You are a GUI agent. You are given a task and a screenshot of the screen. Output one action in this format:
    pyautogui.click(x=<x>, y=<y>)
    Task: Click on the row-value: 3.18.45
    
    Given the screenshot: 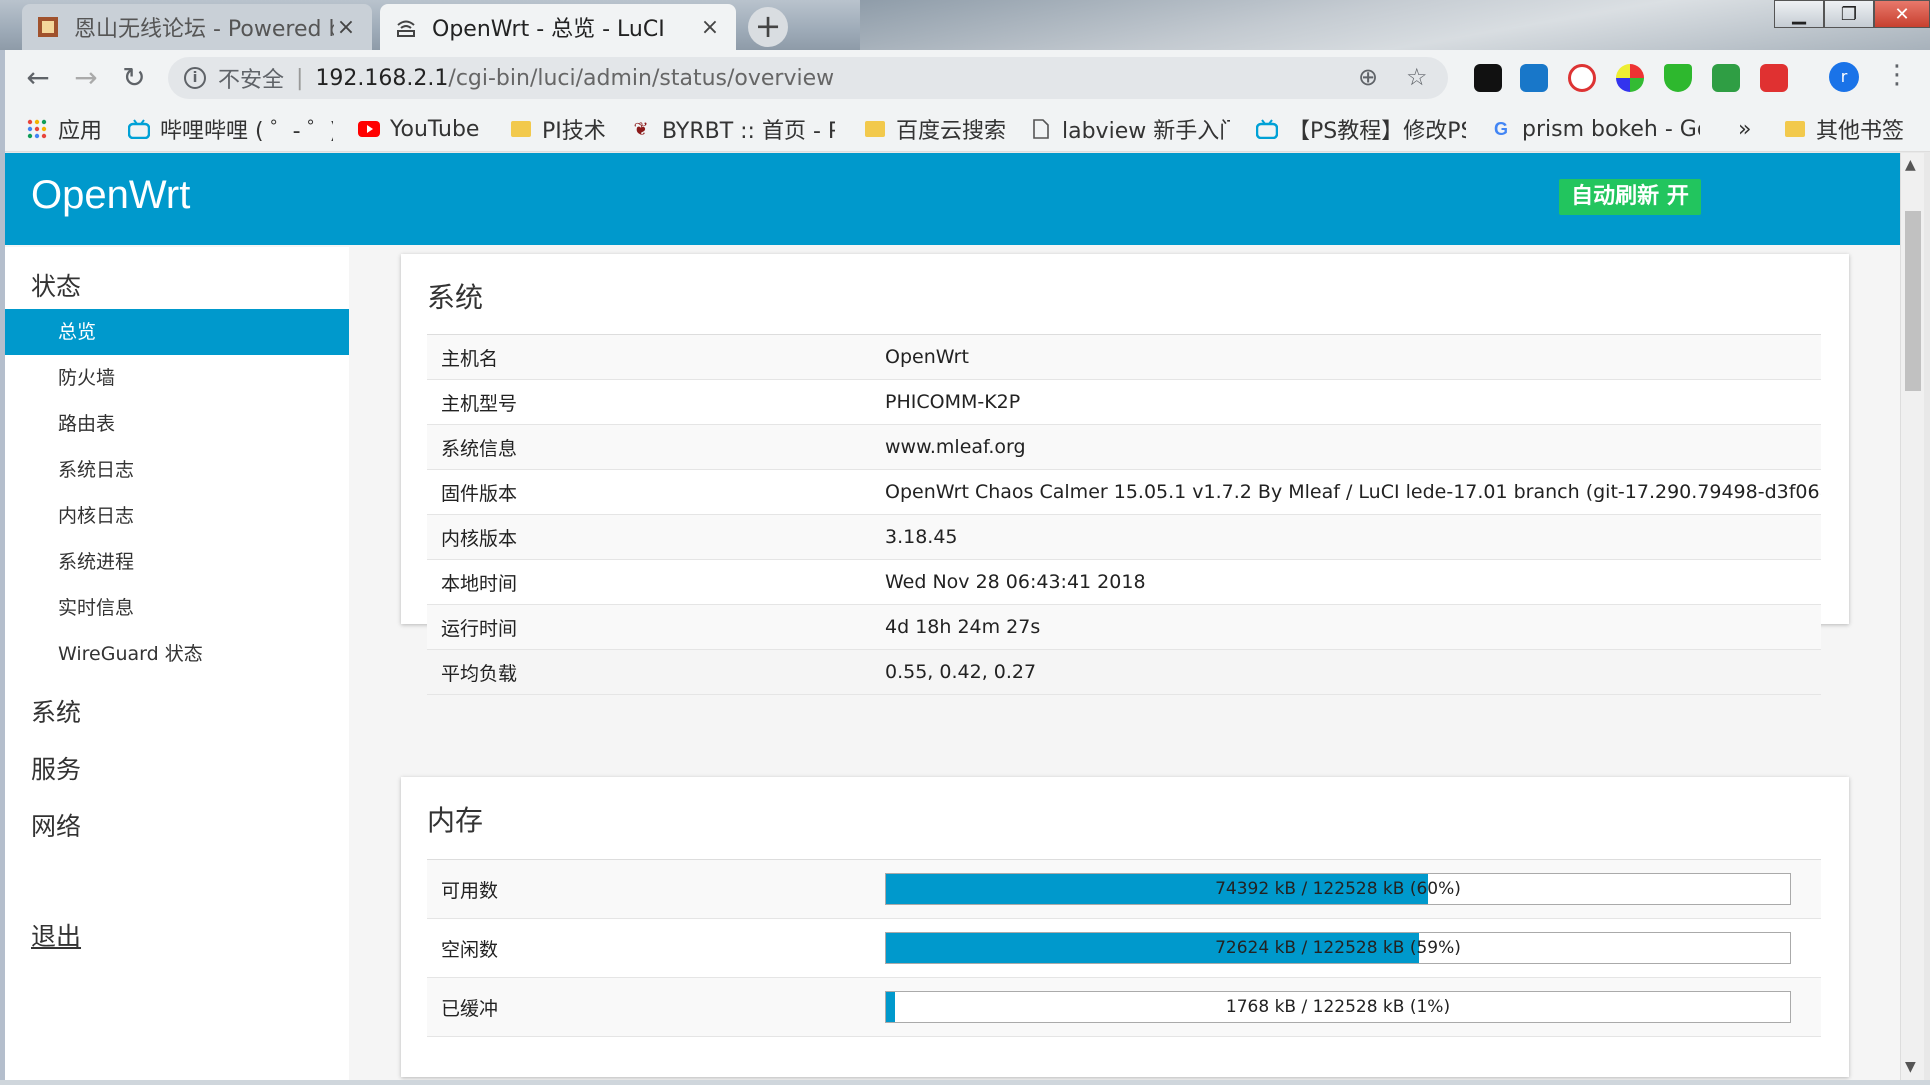 What is the action you would take?
    pyautogui.click(x=921, y=537)
    